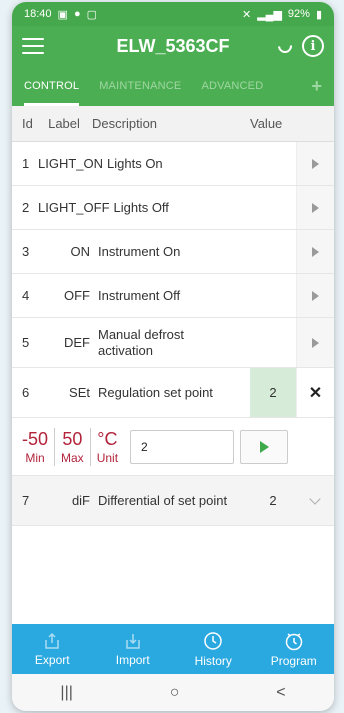 This screenshot has height=713, width=344. I want to click on header-label: Label, so click(64, 123).